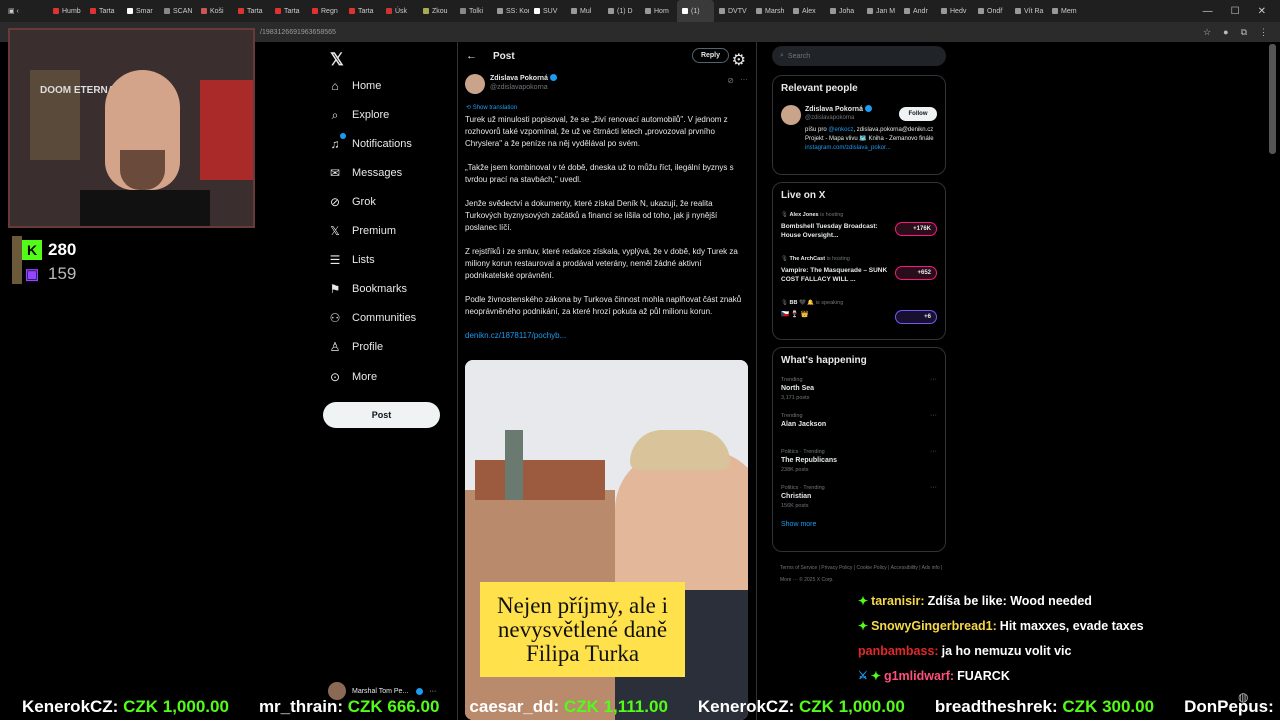  I want to click on scrollbar, so click(1272, 99).